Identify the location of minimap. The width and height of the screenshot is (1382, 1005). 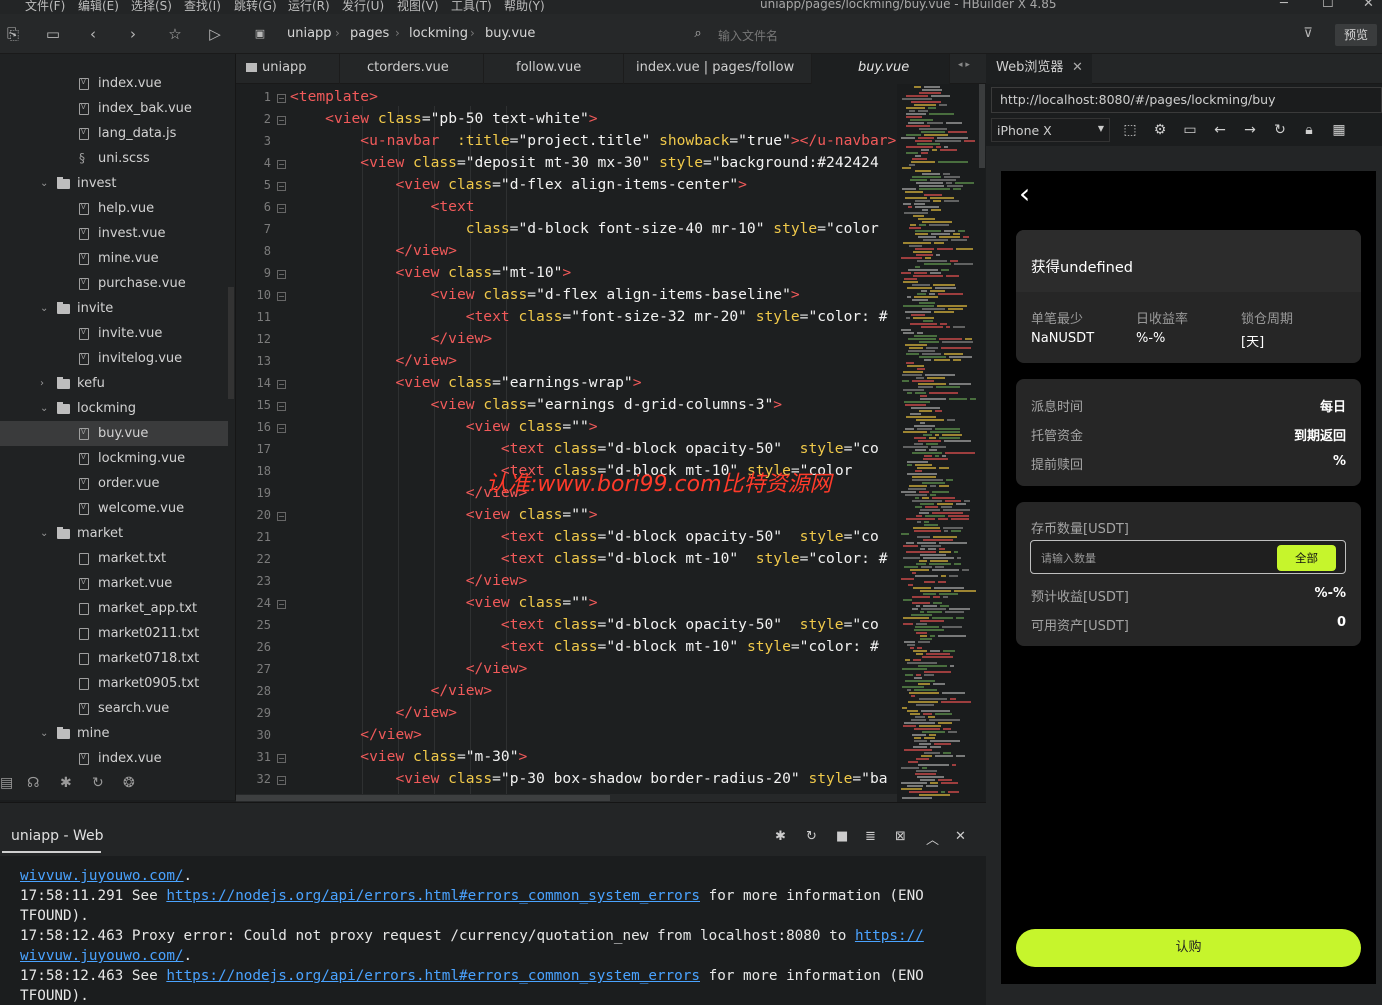
(941, 443).